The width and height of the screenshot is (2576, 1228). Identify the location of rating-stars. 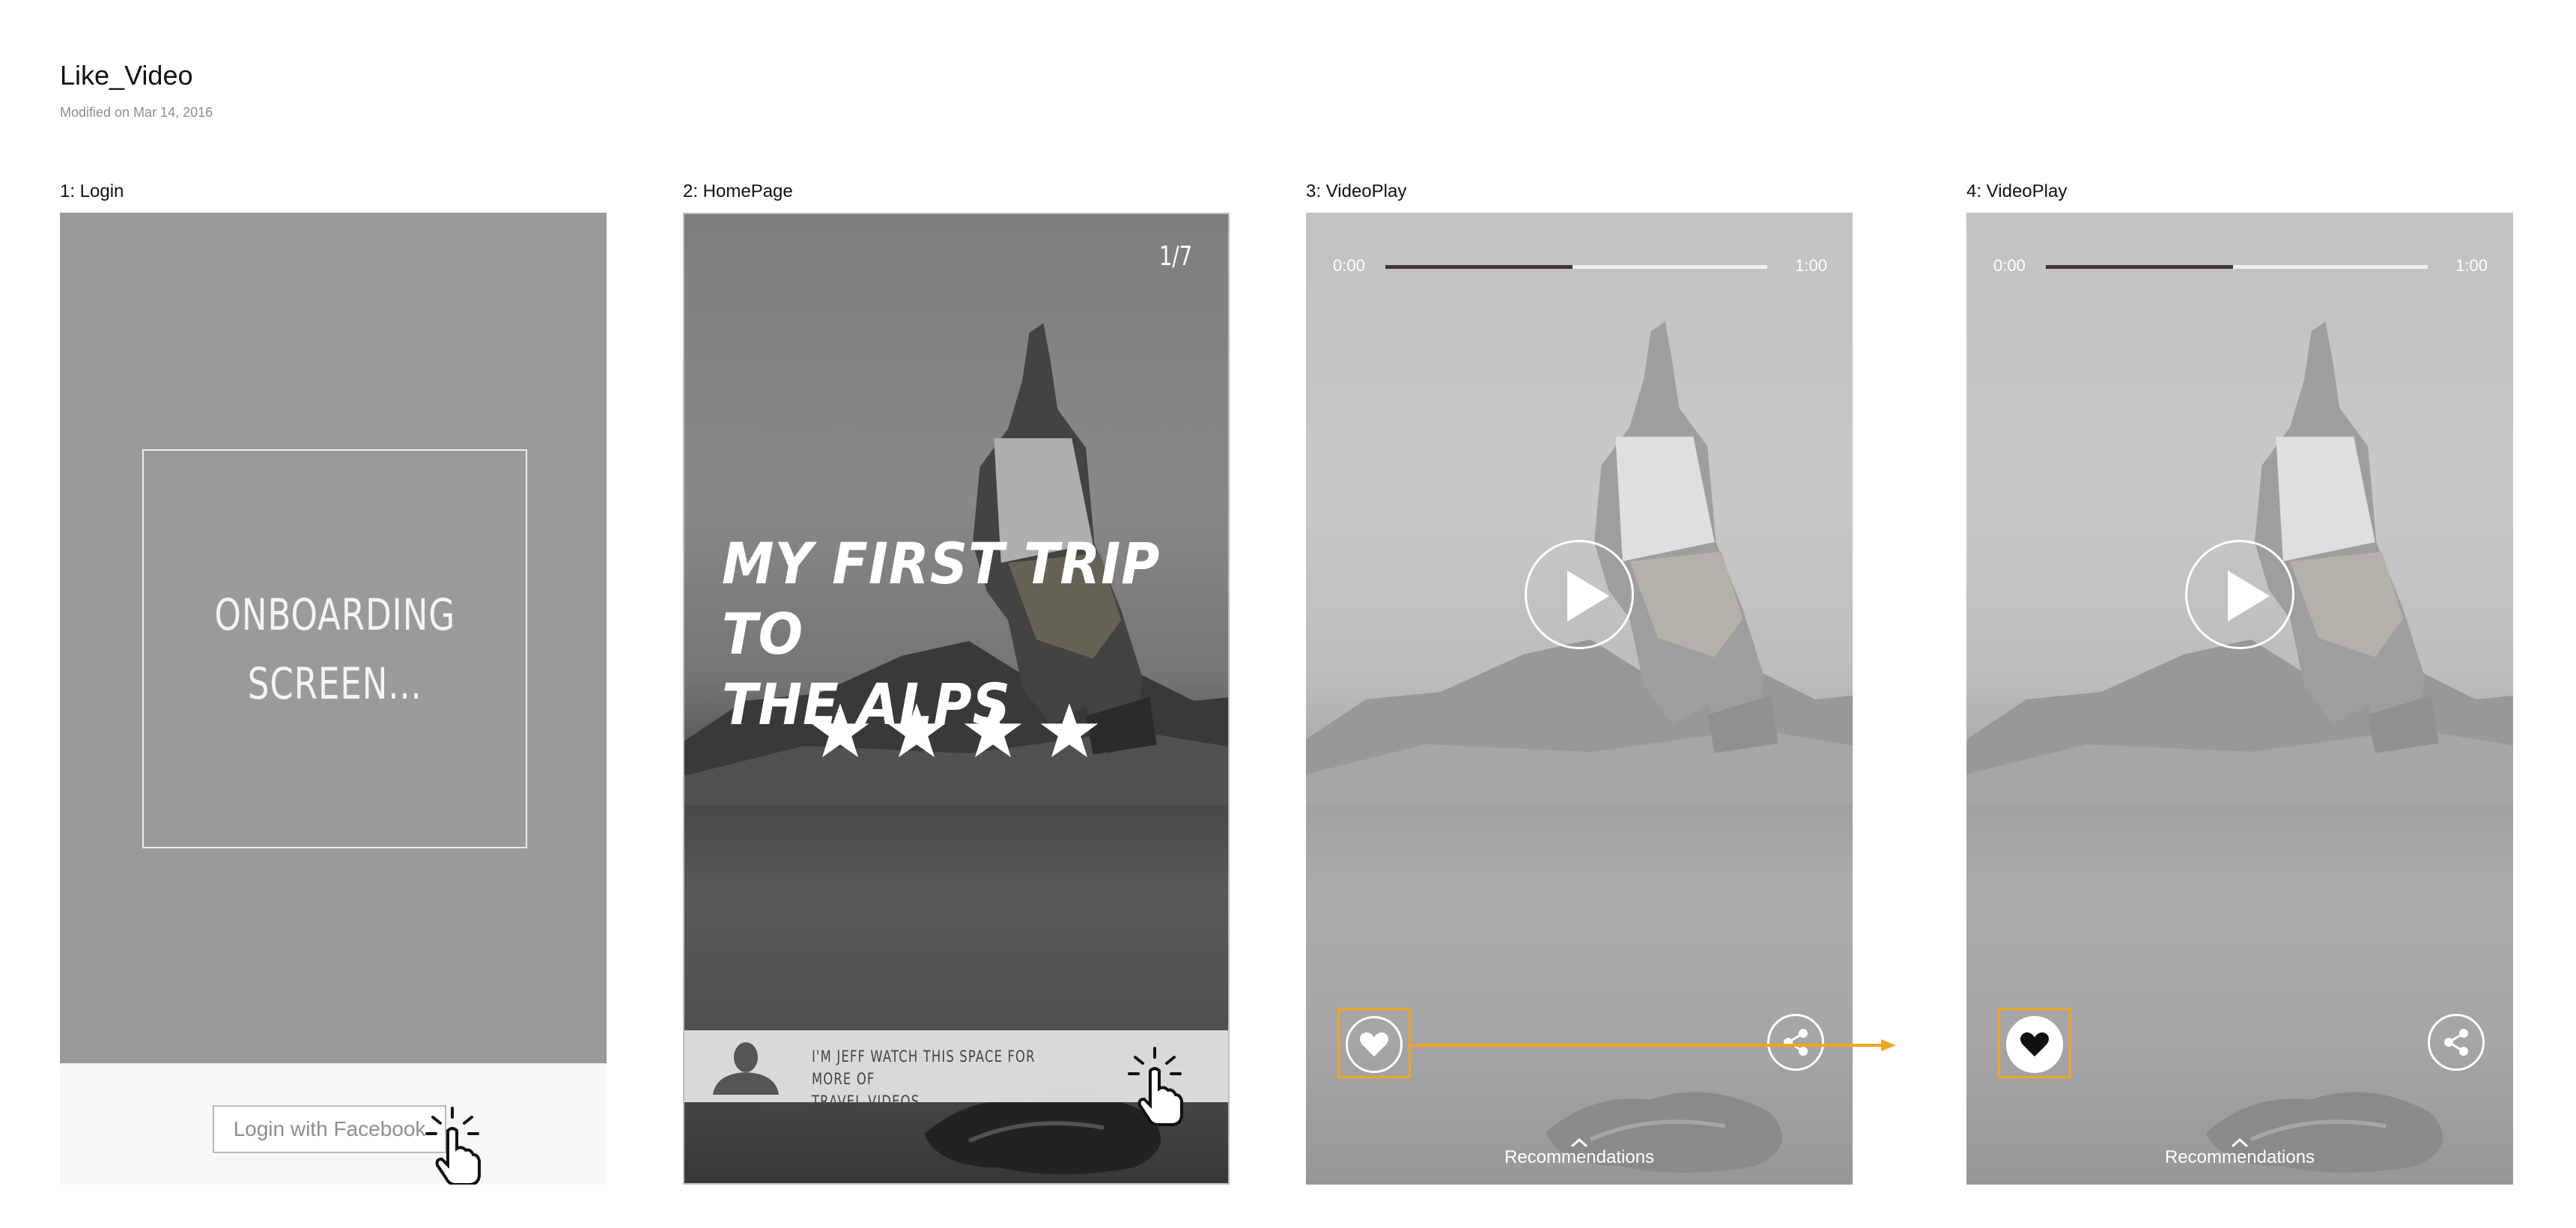
(954, 731).